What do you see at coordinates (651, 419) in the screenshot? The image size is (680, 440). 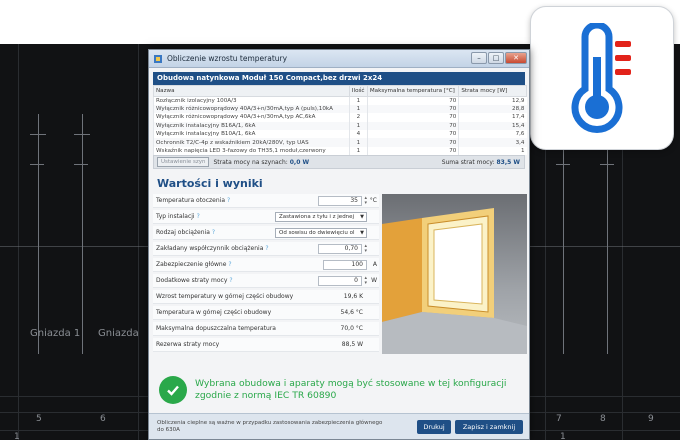 I see `cad-label: 9` at bounding box center [651, 419].